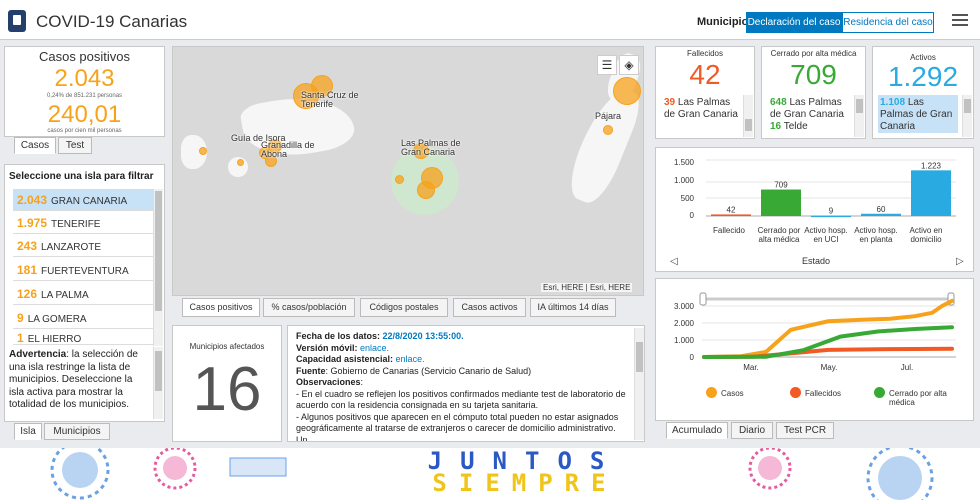  What do you see at coordinates (779, 235) in the screenshot?
I see `xtick: Cerrado por alta médica` at bounding box center [779, 235].